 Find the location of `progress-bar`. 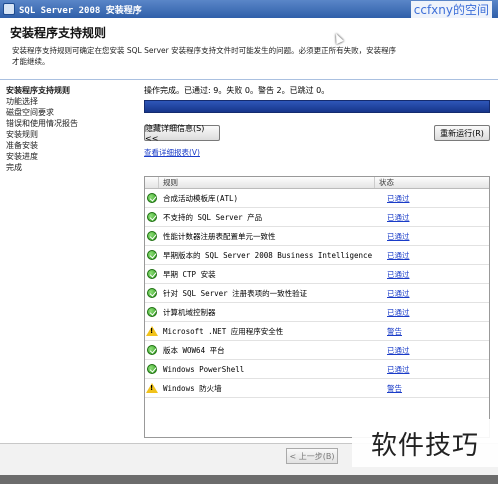

progress-bar is located at coordinates (317, 106).